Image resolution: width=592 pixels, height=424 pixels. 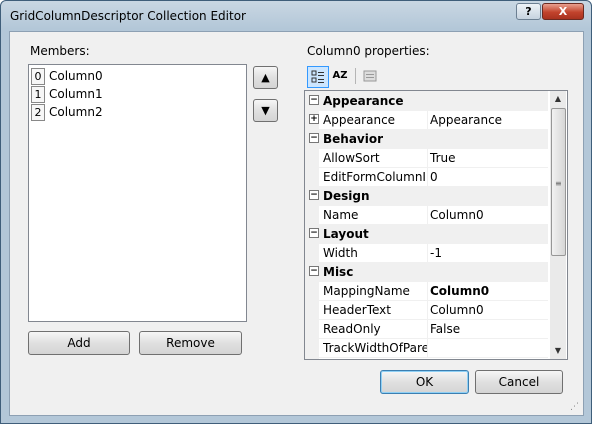 What do you see at coordinates (375, 348) in the screenshot?
I see `property-name: TrackWidthOfParer` at bounding box center [375, 348].